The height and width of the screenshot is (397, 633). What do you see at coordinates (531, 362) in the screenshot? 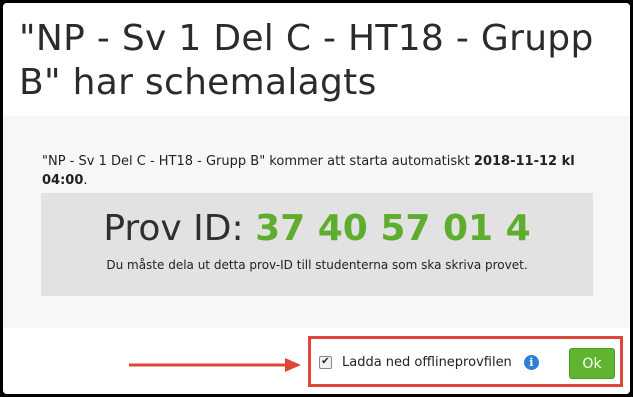
I see `info-icon: i` at bounding box center [531, 362].